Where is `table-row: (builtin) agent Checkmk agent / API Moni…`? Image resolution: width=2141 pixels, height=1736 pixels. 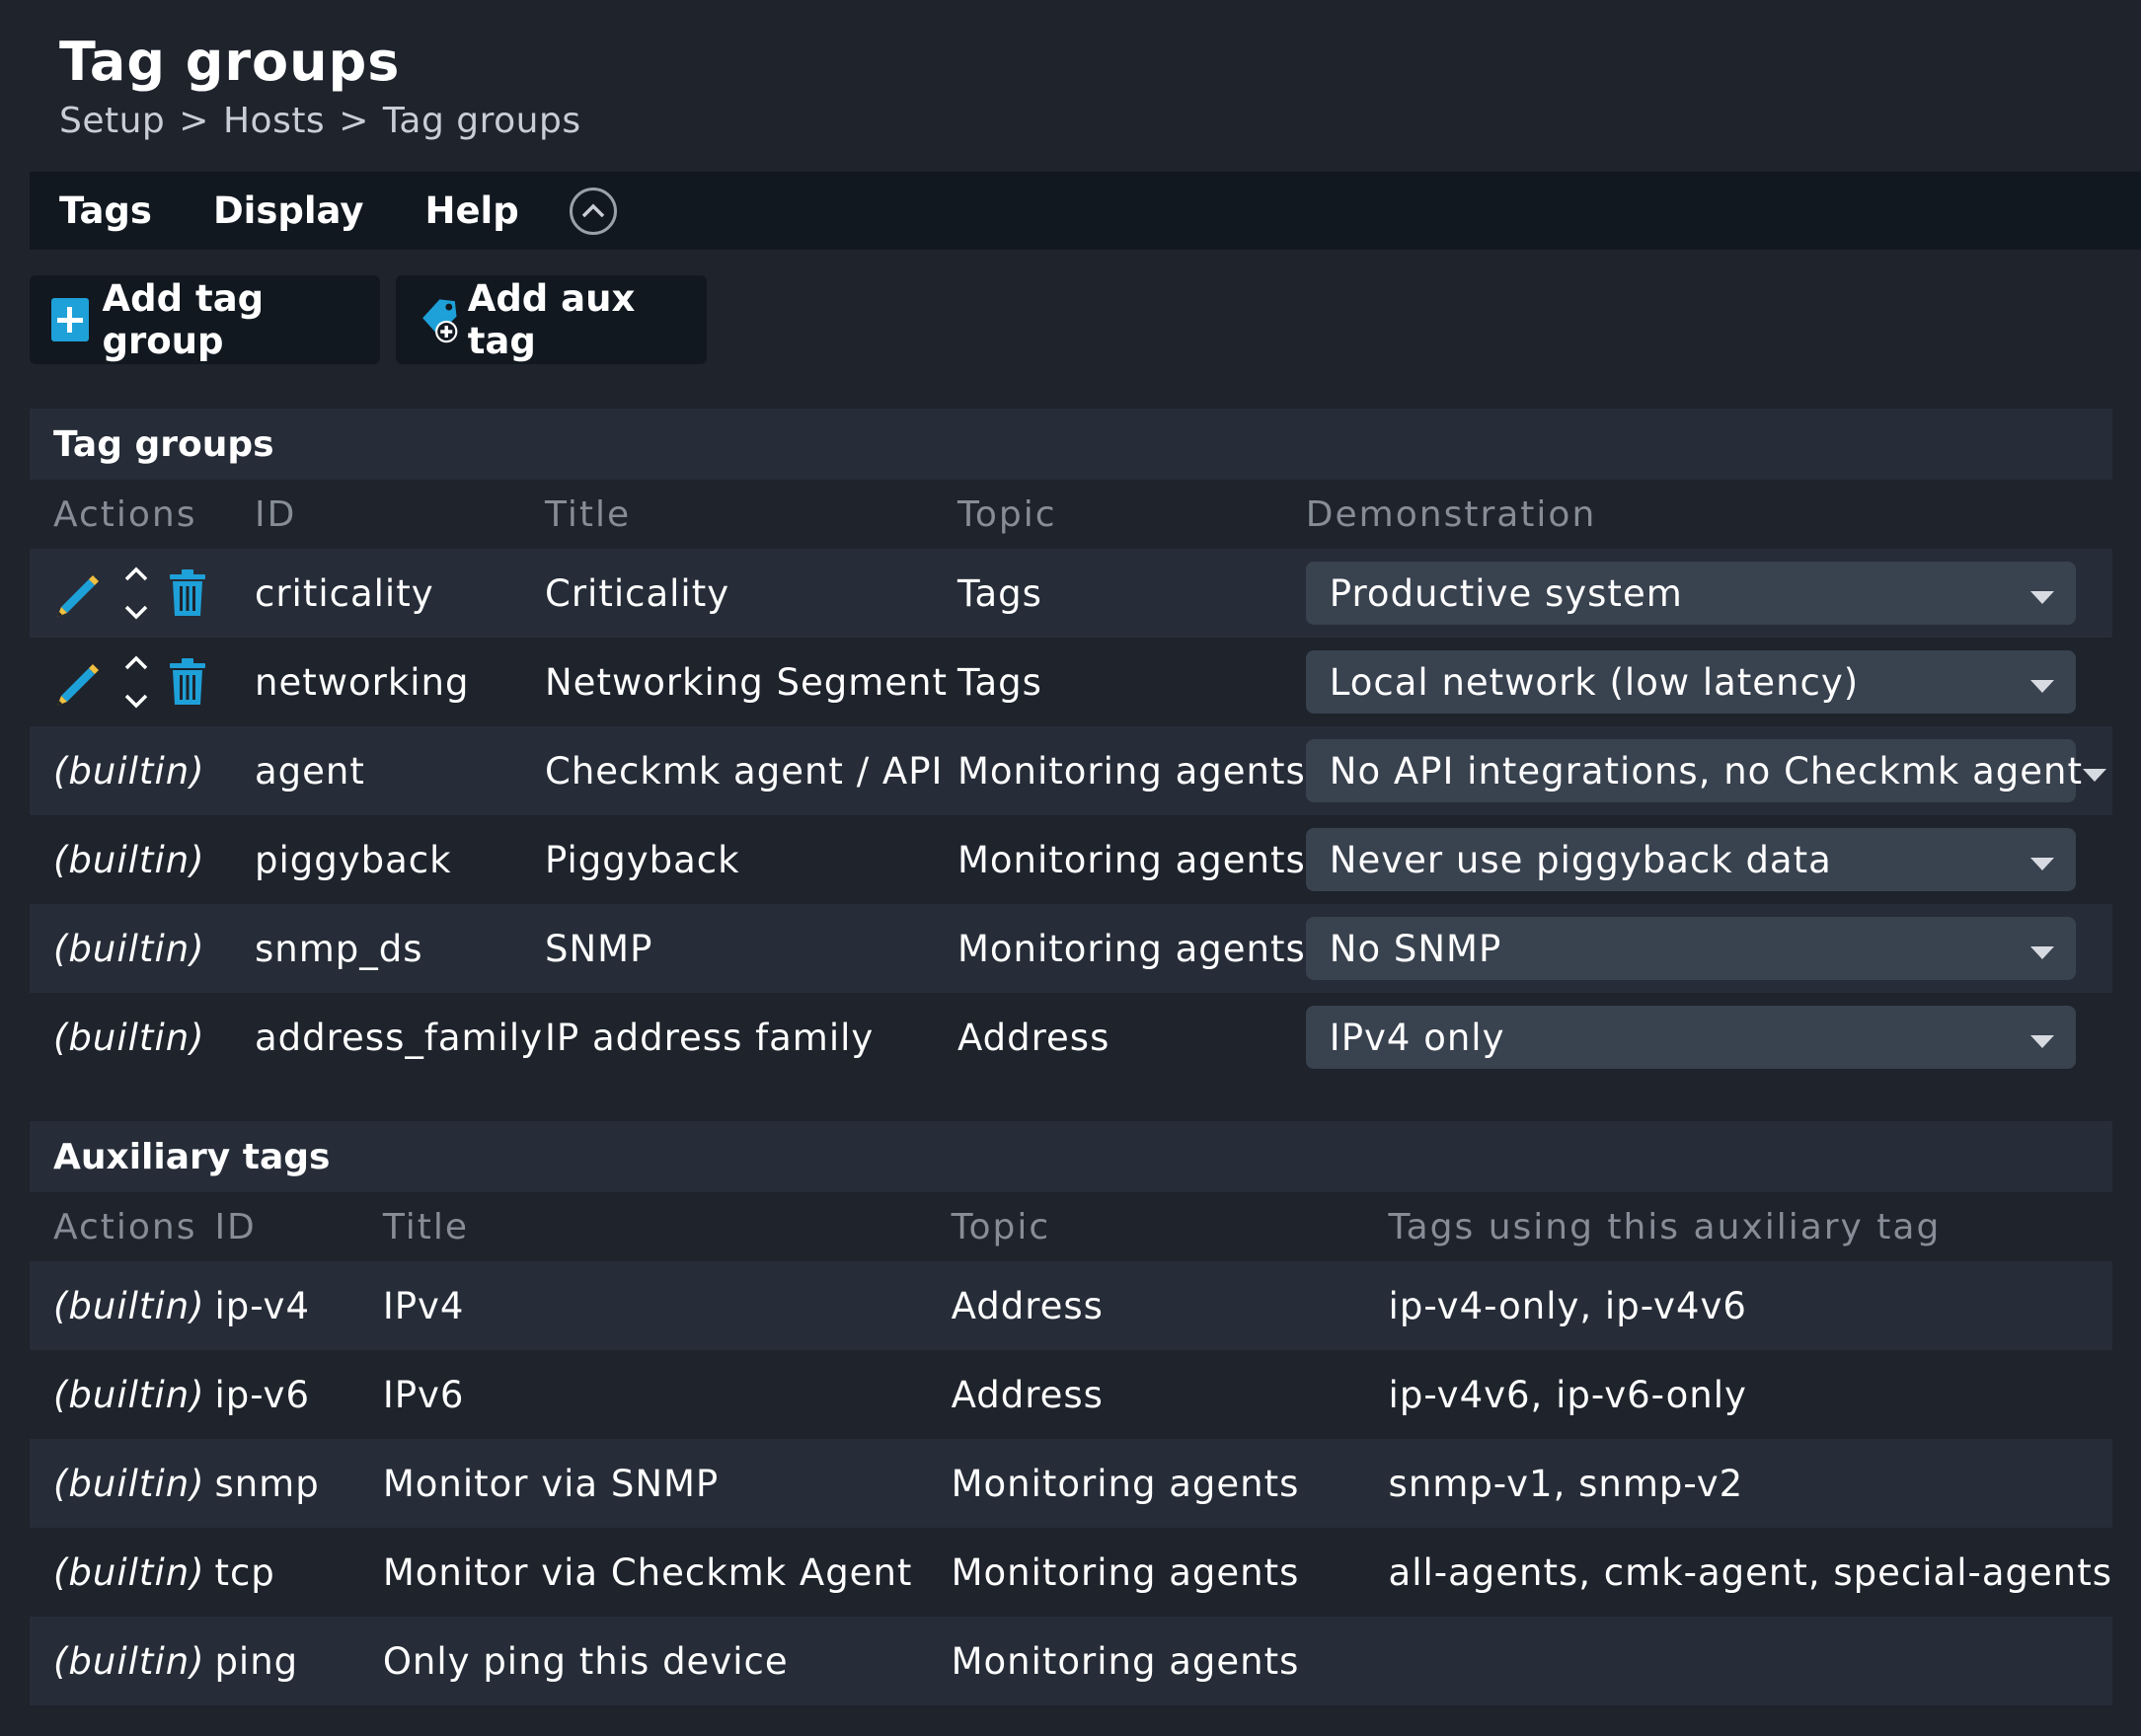
table-row: (builtin) agent Checkmk agent / API Moni… is located at coordinates (1071, 770).